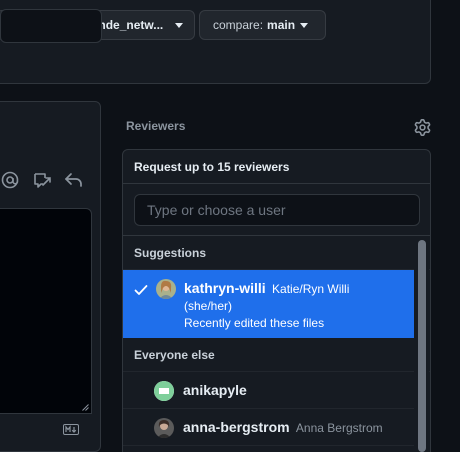 Image resolution: width=460 pixels, height=452 pixels. What do you see at coordinates (215, 390) in the screenshot?
I see `reviewer-login: anikapyle` at bounding box center [215, 390].